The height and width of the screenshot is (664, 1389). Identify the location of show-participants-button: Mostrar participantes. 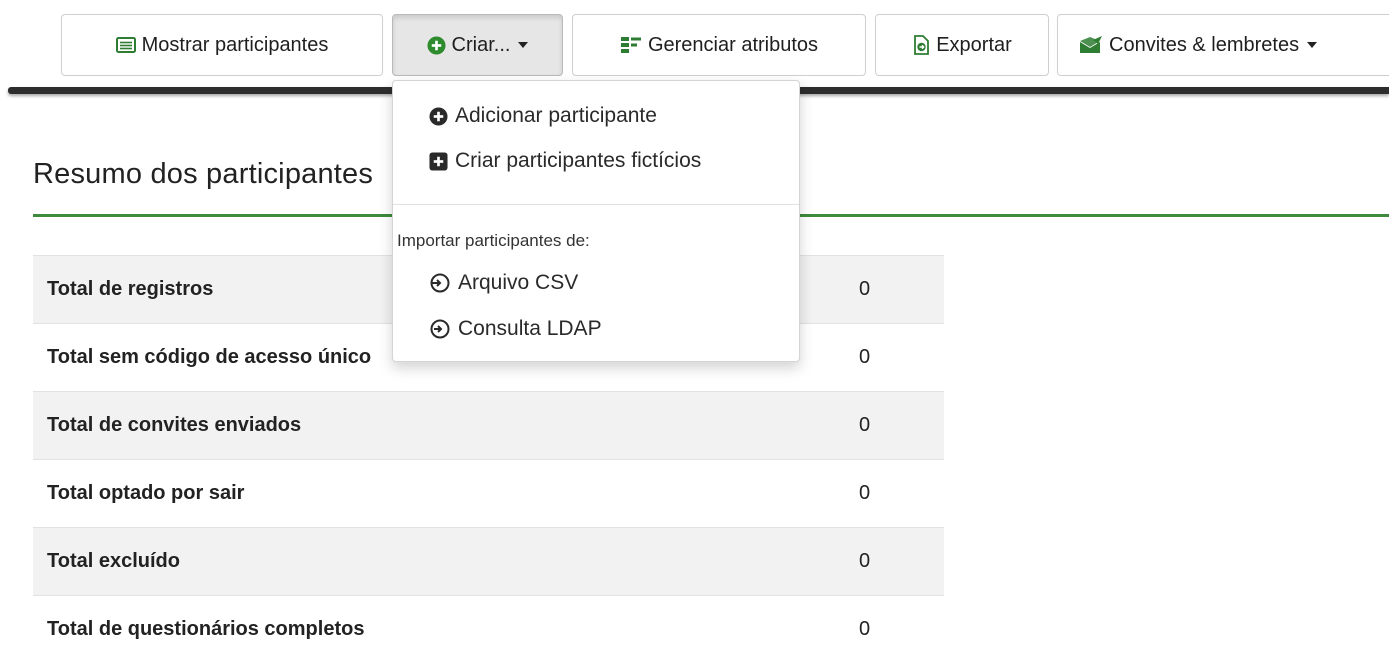
(222, 45).